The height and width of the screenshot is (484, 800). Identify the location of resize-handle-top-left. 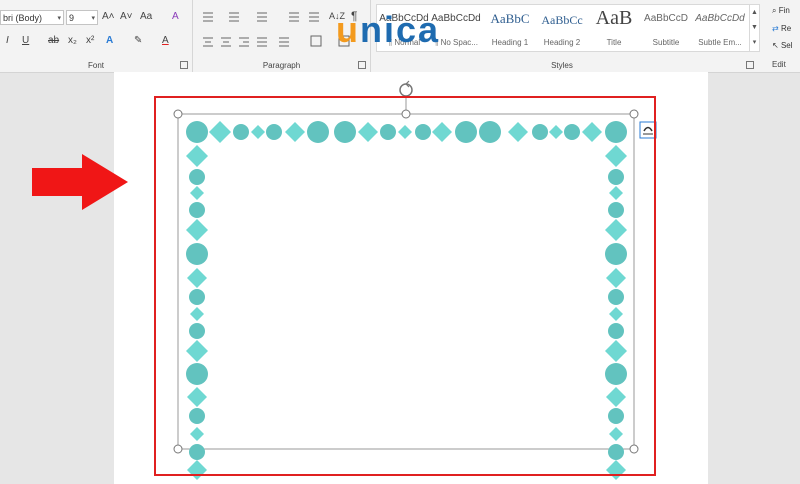
(178, 114).